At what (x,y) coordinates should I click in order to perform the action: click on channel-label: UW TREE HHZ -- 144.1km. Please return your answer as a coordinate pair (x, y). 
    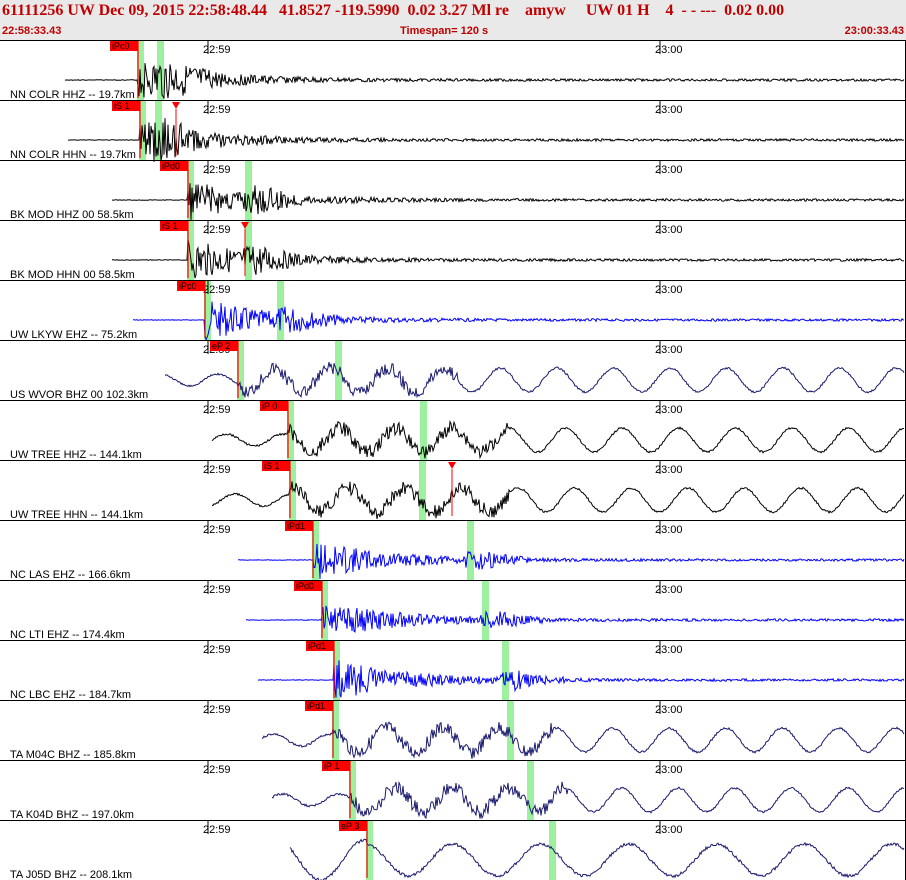
    Looking at the image, I should click on (76, 455).